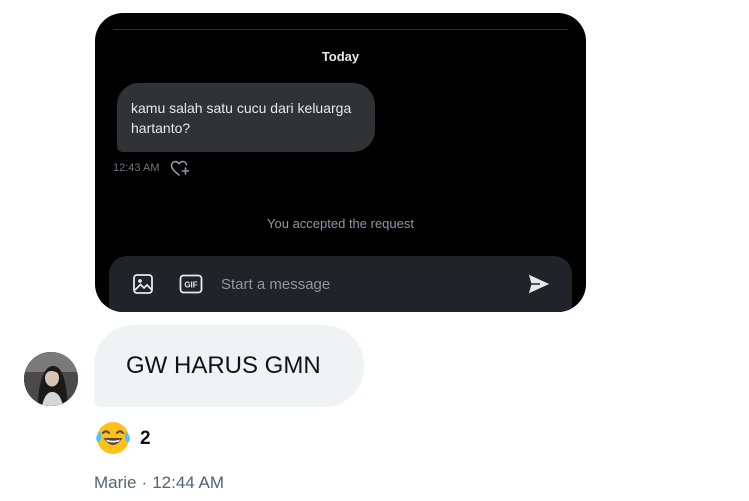 Image resolution: width=749 pixels, height=501 pixels. Describe the element at coordinates (143, 284) in the screenshot. I see `image-icon` at that location.